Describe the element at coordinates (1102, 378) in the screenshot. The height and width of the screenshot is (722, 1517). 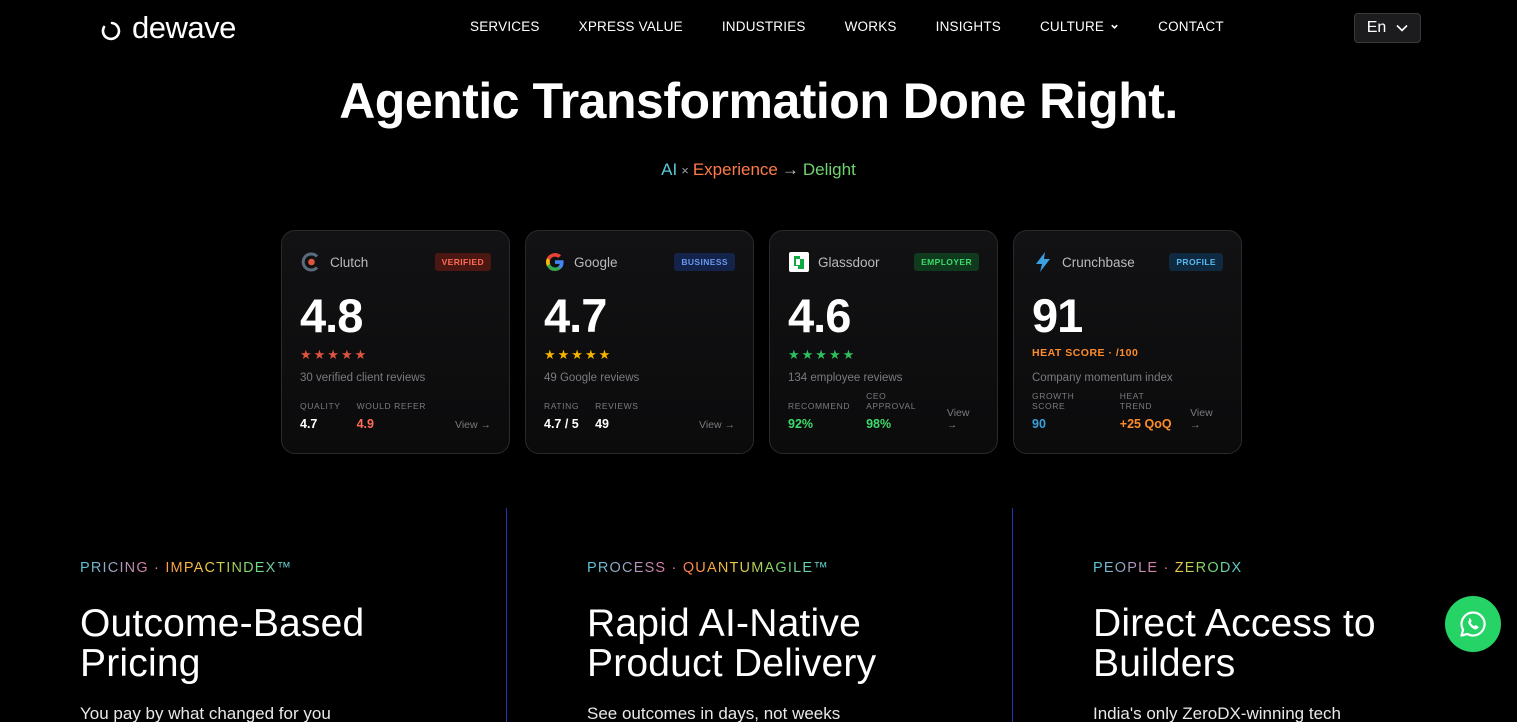
I see `card-description: Company momentum index` at that location.